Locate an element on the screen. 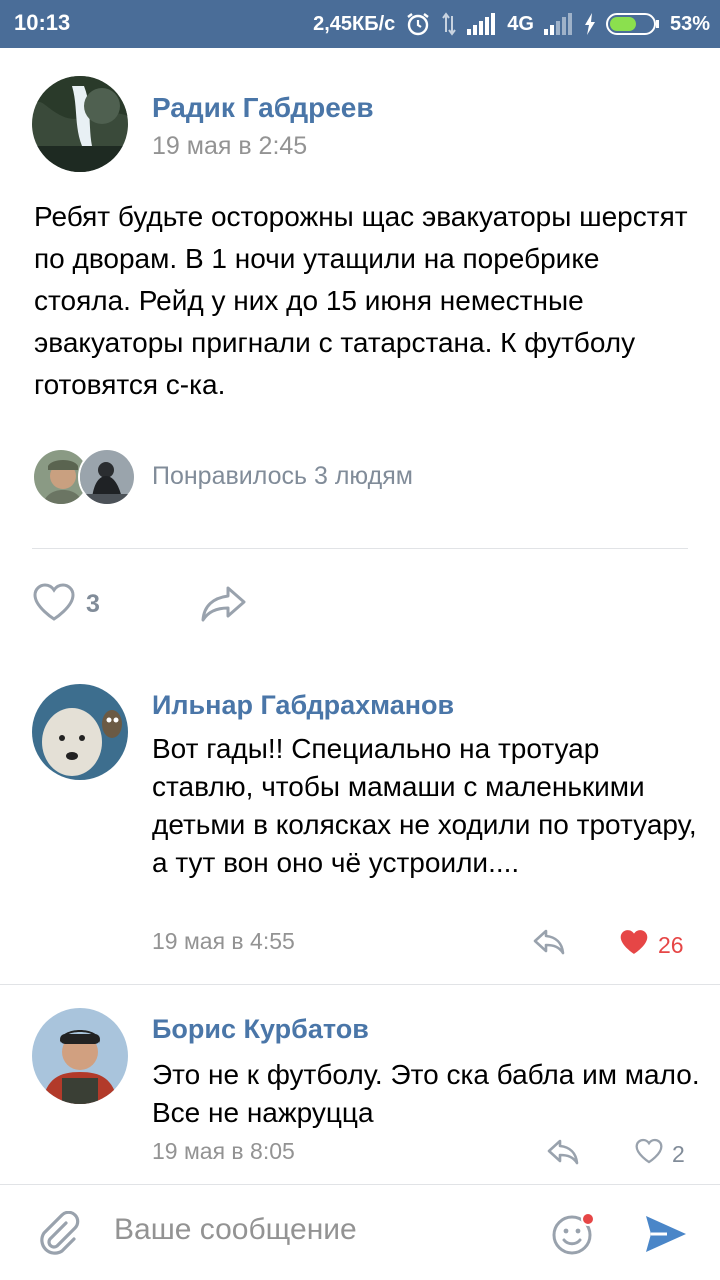 This screenshot has height=1280, width=720. attach-icon is located at coordinates (58, 1235).